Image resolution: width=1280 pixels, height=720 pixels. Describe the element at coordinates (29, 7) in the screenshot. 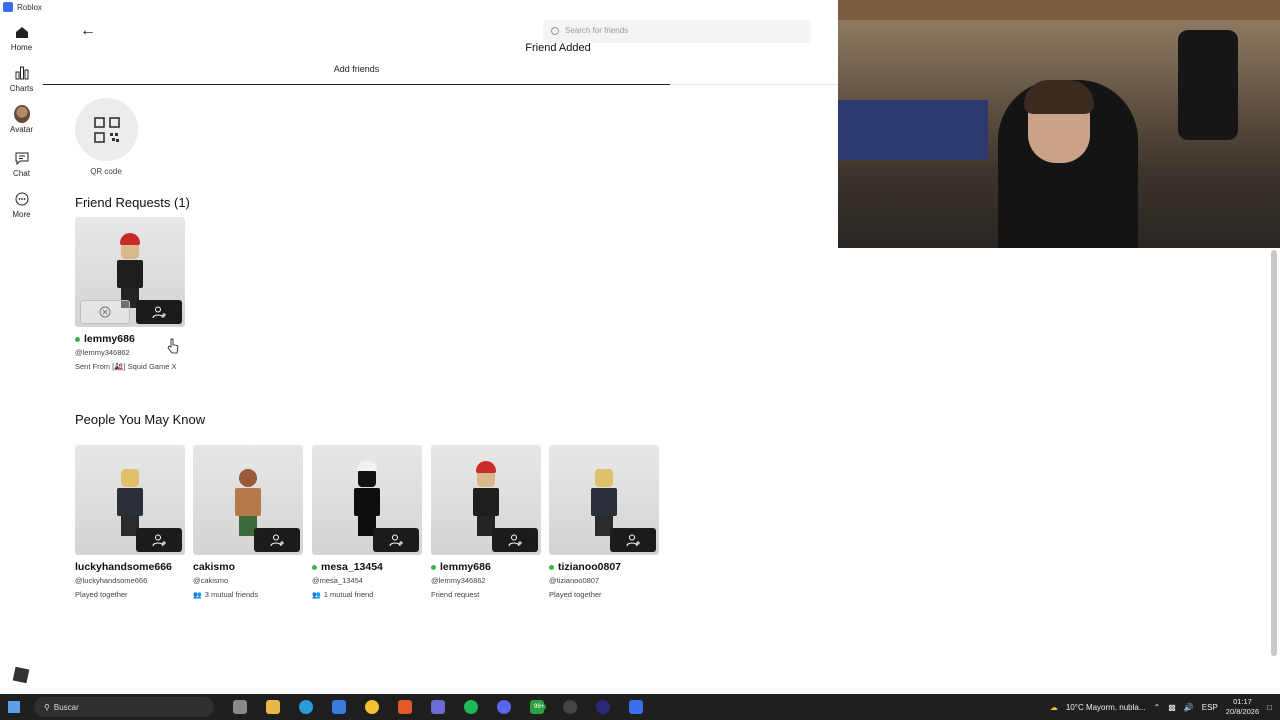

I see `window-title: Roblox` at that location.